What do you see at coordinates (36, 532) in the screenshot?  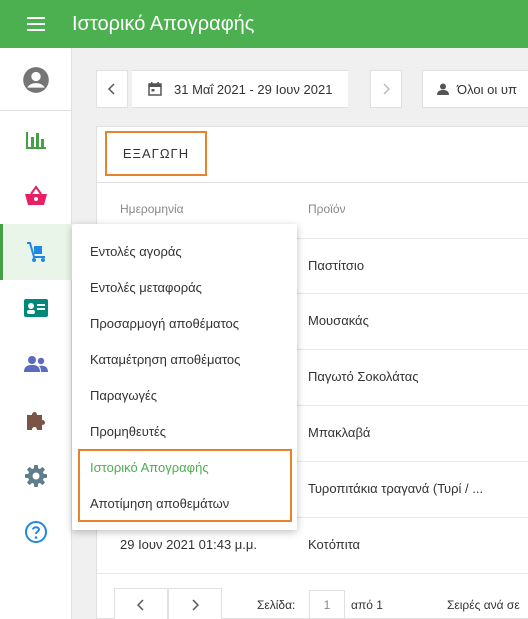 I see `help-circle-icon` at bounding box center [36, 532].